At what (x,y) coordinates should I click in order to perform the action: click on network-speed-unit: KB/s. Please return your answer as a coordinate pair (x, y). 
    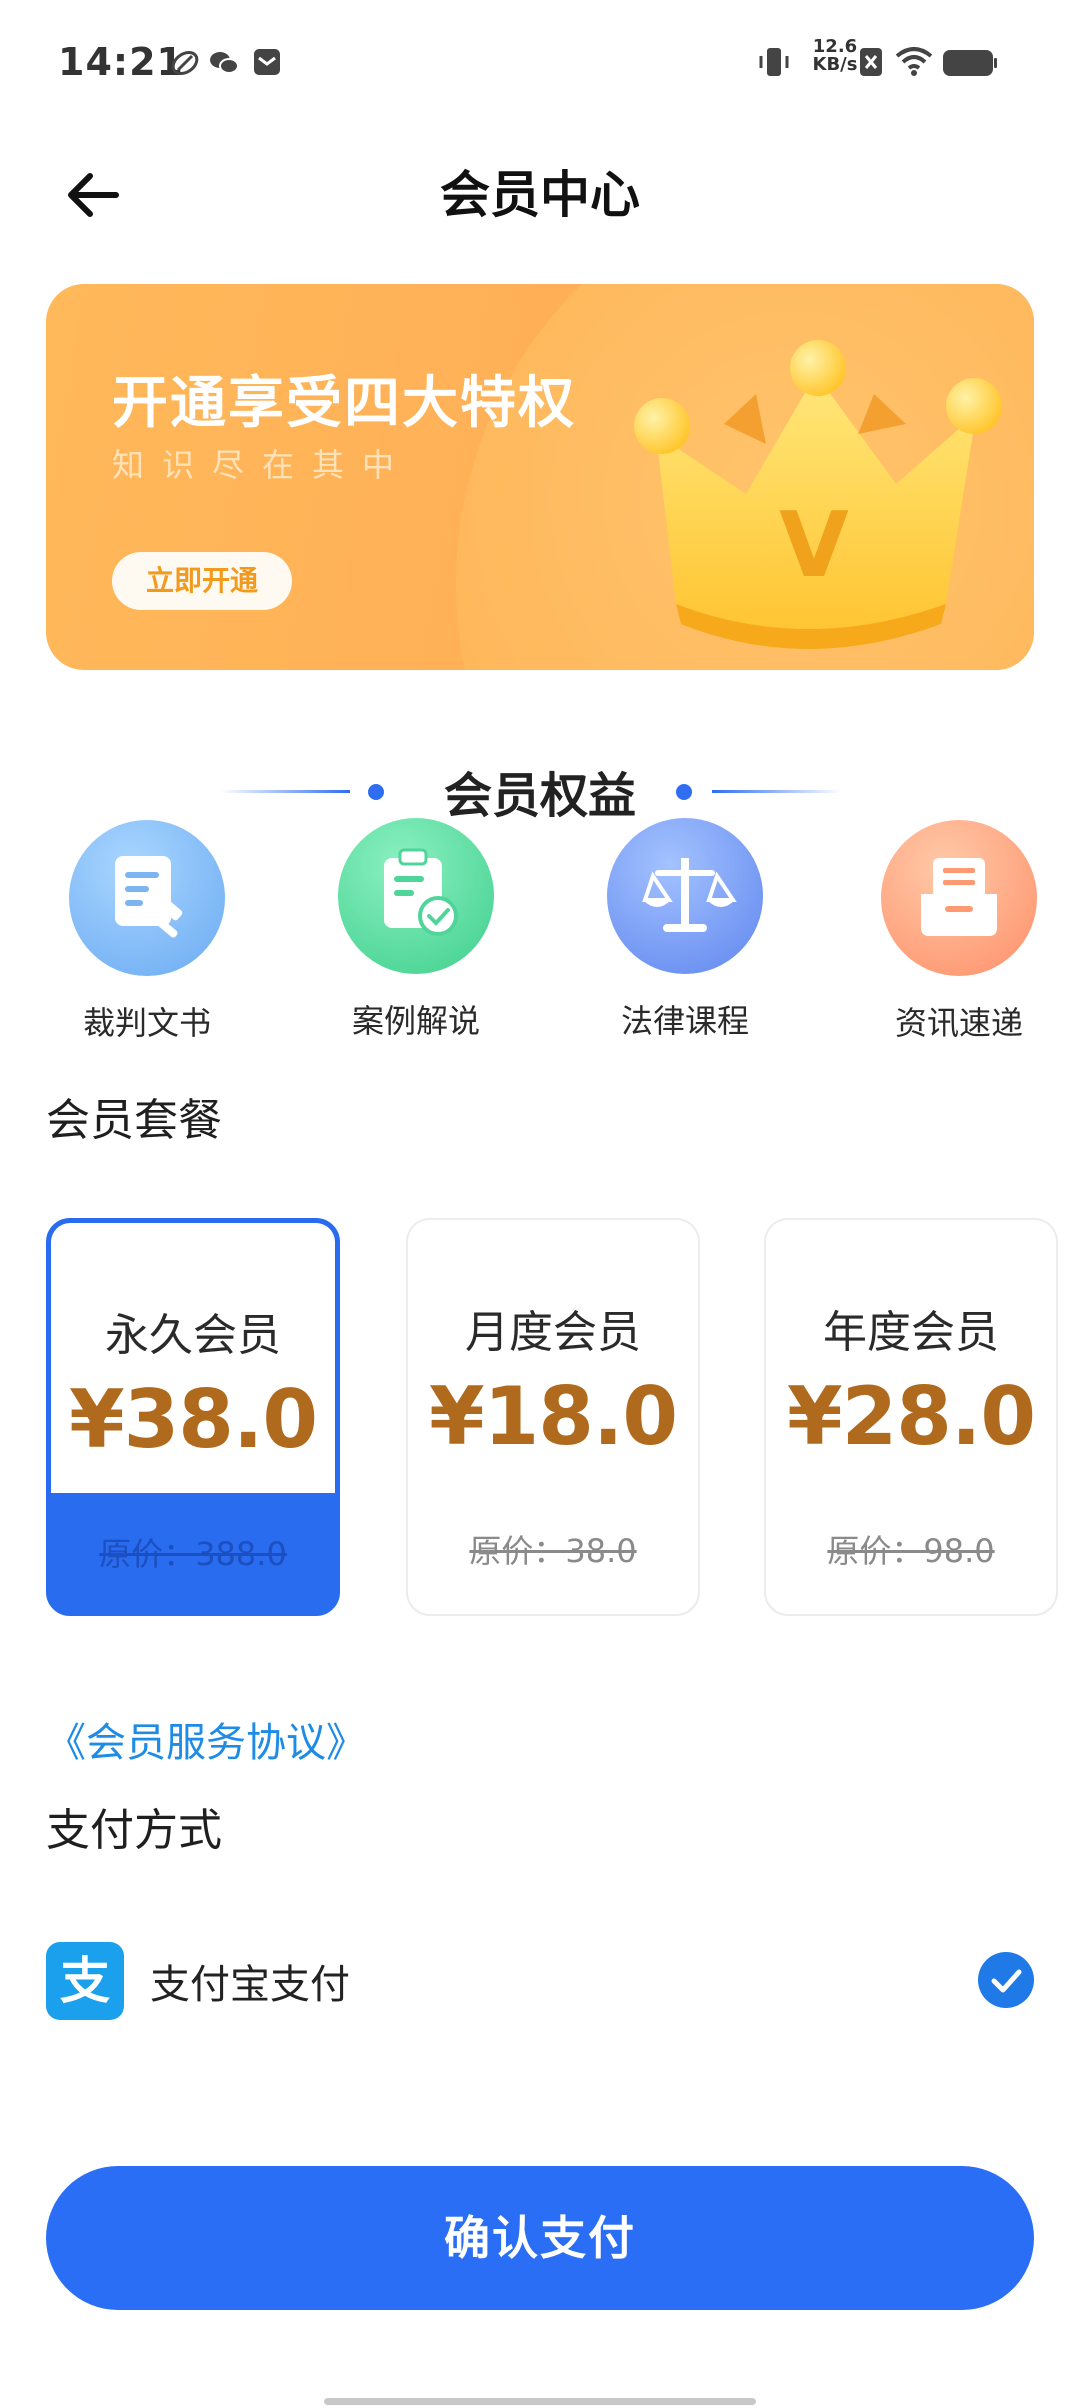
    Looking at the image, I should click on (835, 64).